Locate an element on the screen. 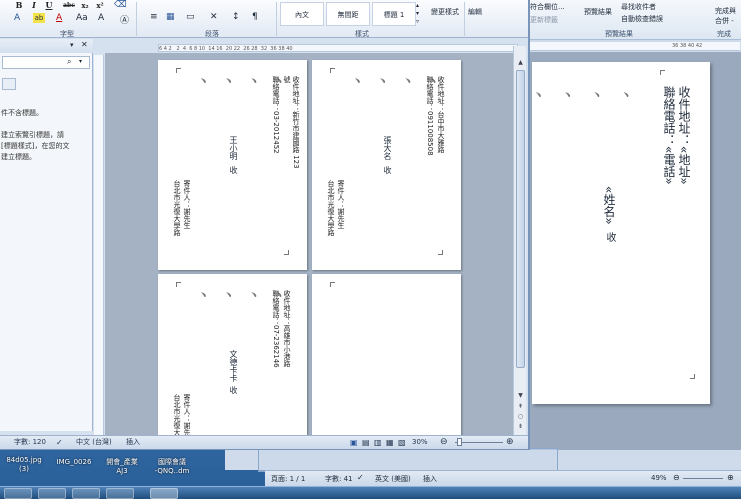 This screenshot has height=499, width=741. prev-page-icon: ⇞ is located at coordinates (520, 407).